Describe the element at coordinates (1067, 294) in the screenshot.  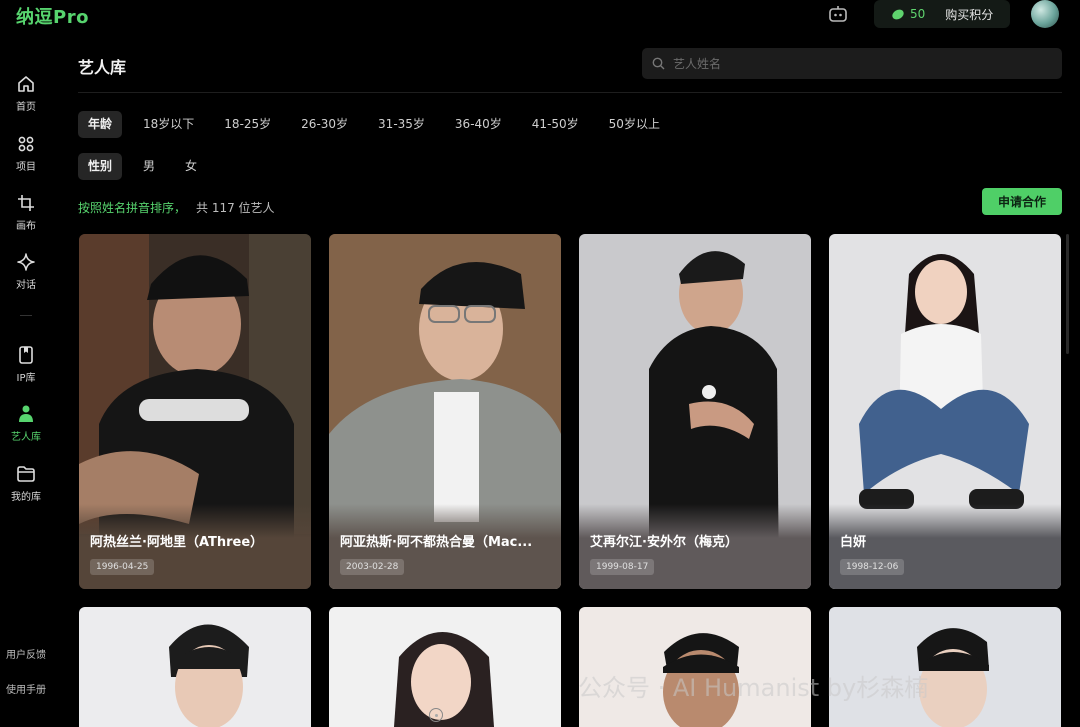
I see `scrollbar` at that location.